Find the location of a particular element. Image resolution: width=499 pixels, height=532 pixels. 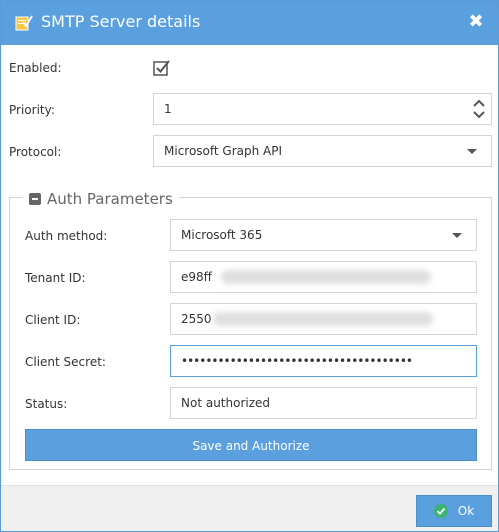

save-and-authorize-button: Save and Authorize is located at coordinates (251, 445).